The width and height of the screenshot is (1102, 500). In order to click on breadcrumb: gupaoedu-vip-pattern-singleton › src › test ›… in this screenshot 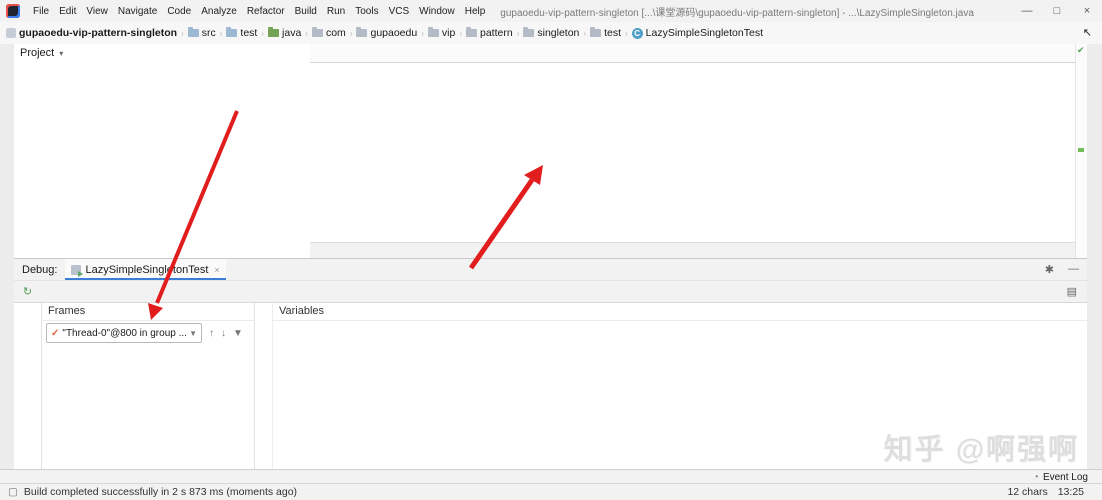, I will do `click(384, 33)`.